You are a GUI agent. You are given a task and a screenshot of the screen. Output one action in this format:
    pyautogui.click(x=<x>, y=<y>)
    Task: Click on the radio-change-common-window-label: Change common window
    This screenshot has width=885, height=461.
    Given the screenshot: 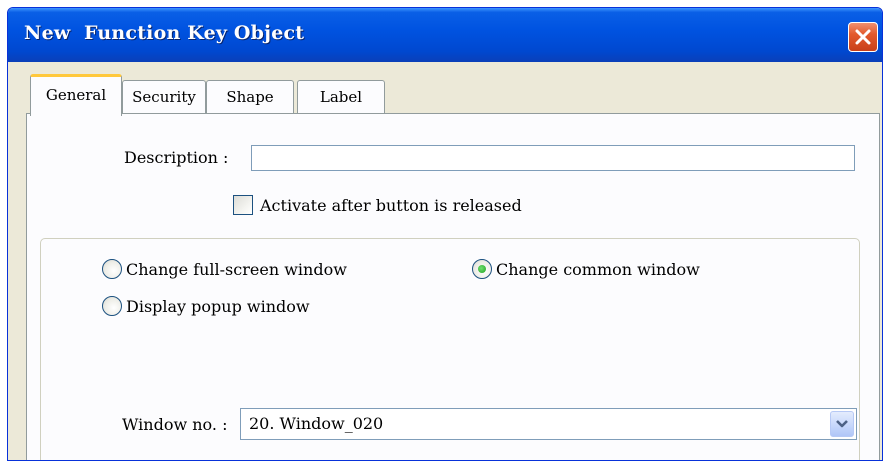 What is the action you would take?
    pyautogui.click(x=598, y=269)
    